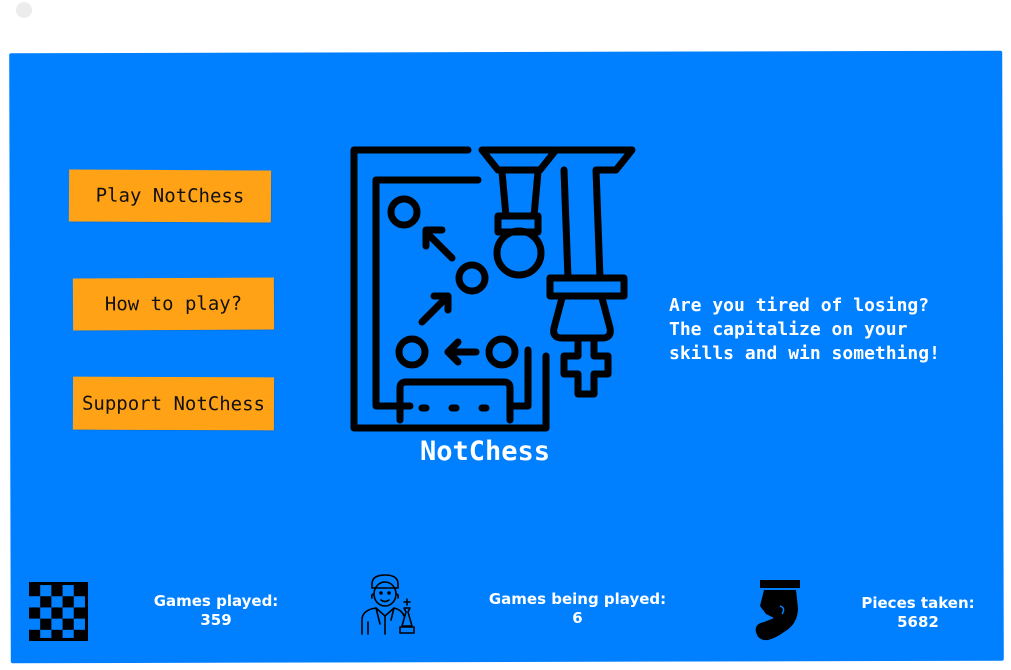 The width and height of the screenshot is (1011, 670). Describe the element at coordinates (777, 610) in the screenshot. I see `fallen-pawn-icon` at that location.